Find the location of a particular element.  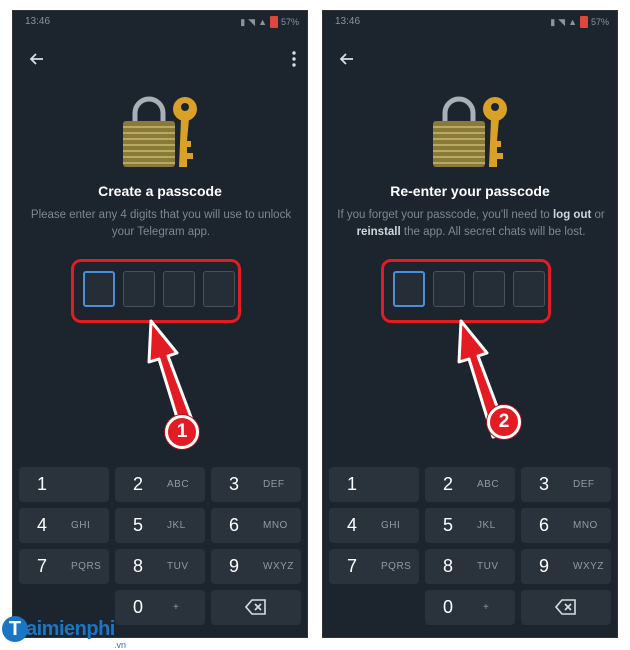

logo-tld: .vn is located at coordinates (120, 645).